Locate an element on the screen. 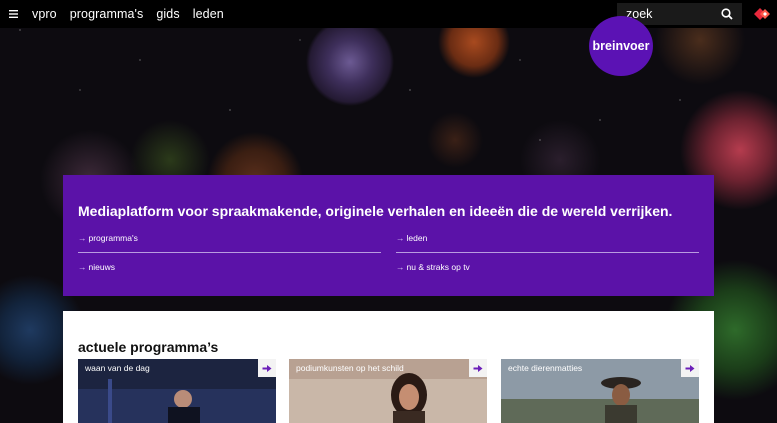 This screenshot has height=423, width=777. program-card-title: waan van de dag is located at coordinates (117, 368).